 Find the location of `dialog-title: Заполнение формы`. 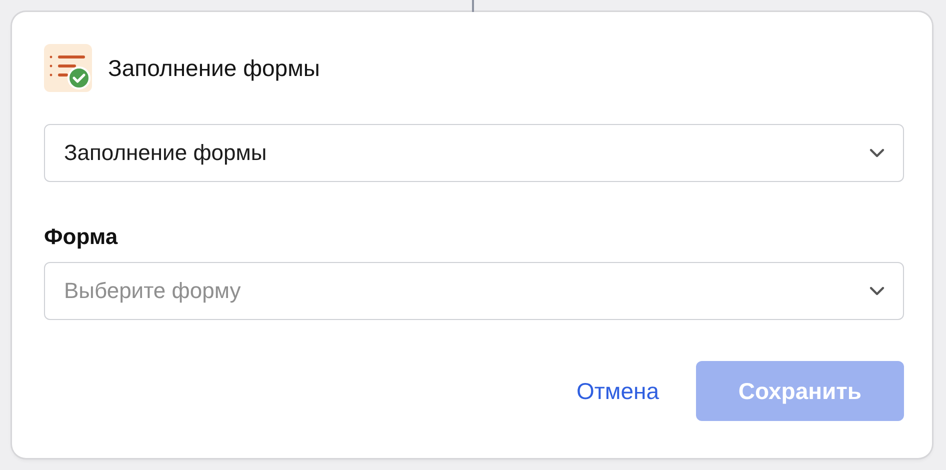

dialog-title: Заполнение формы is located at coordinates (214, 68).